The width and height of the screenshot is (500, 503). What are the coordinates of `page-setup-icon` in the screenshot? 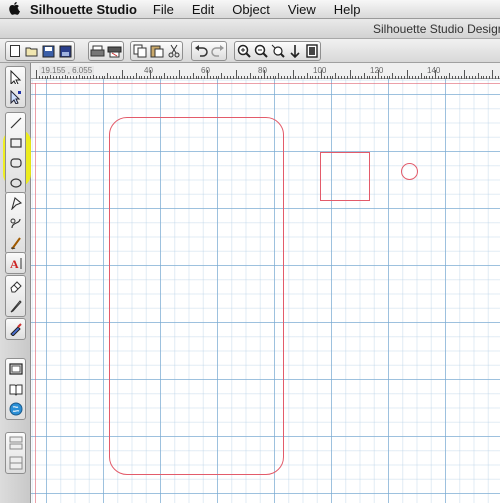 It's located at (15, 369).